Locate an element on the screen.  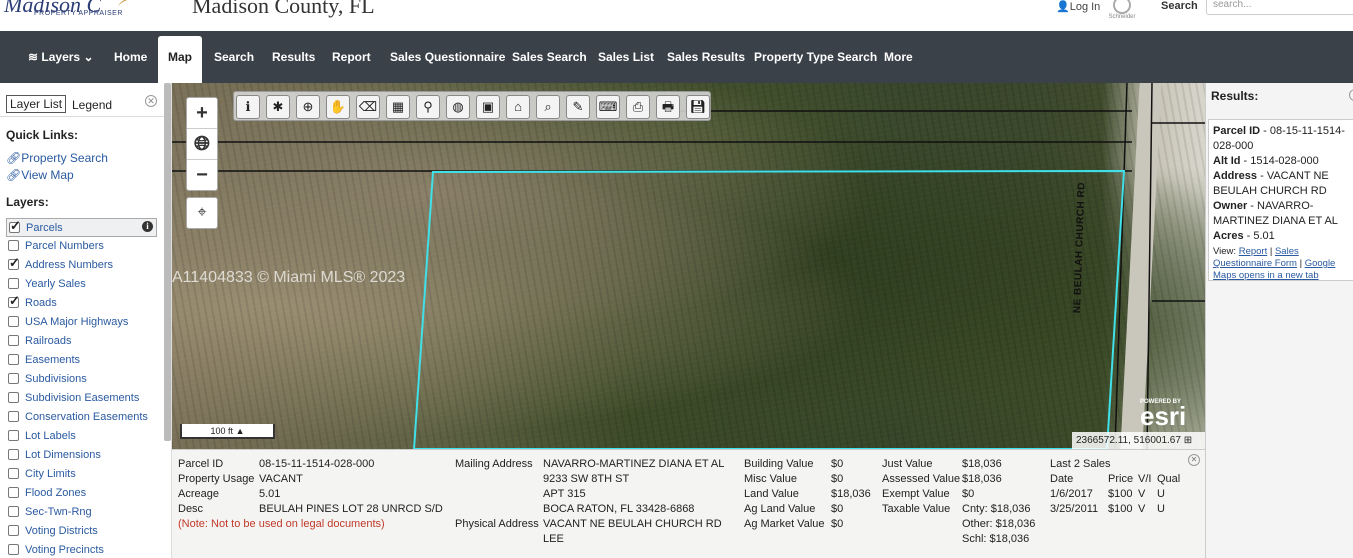
layer-item: City Limits is located at coordinates (81, 474).